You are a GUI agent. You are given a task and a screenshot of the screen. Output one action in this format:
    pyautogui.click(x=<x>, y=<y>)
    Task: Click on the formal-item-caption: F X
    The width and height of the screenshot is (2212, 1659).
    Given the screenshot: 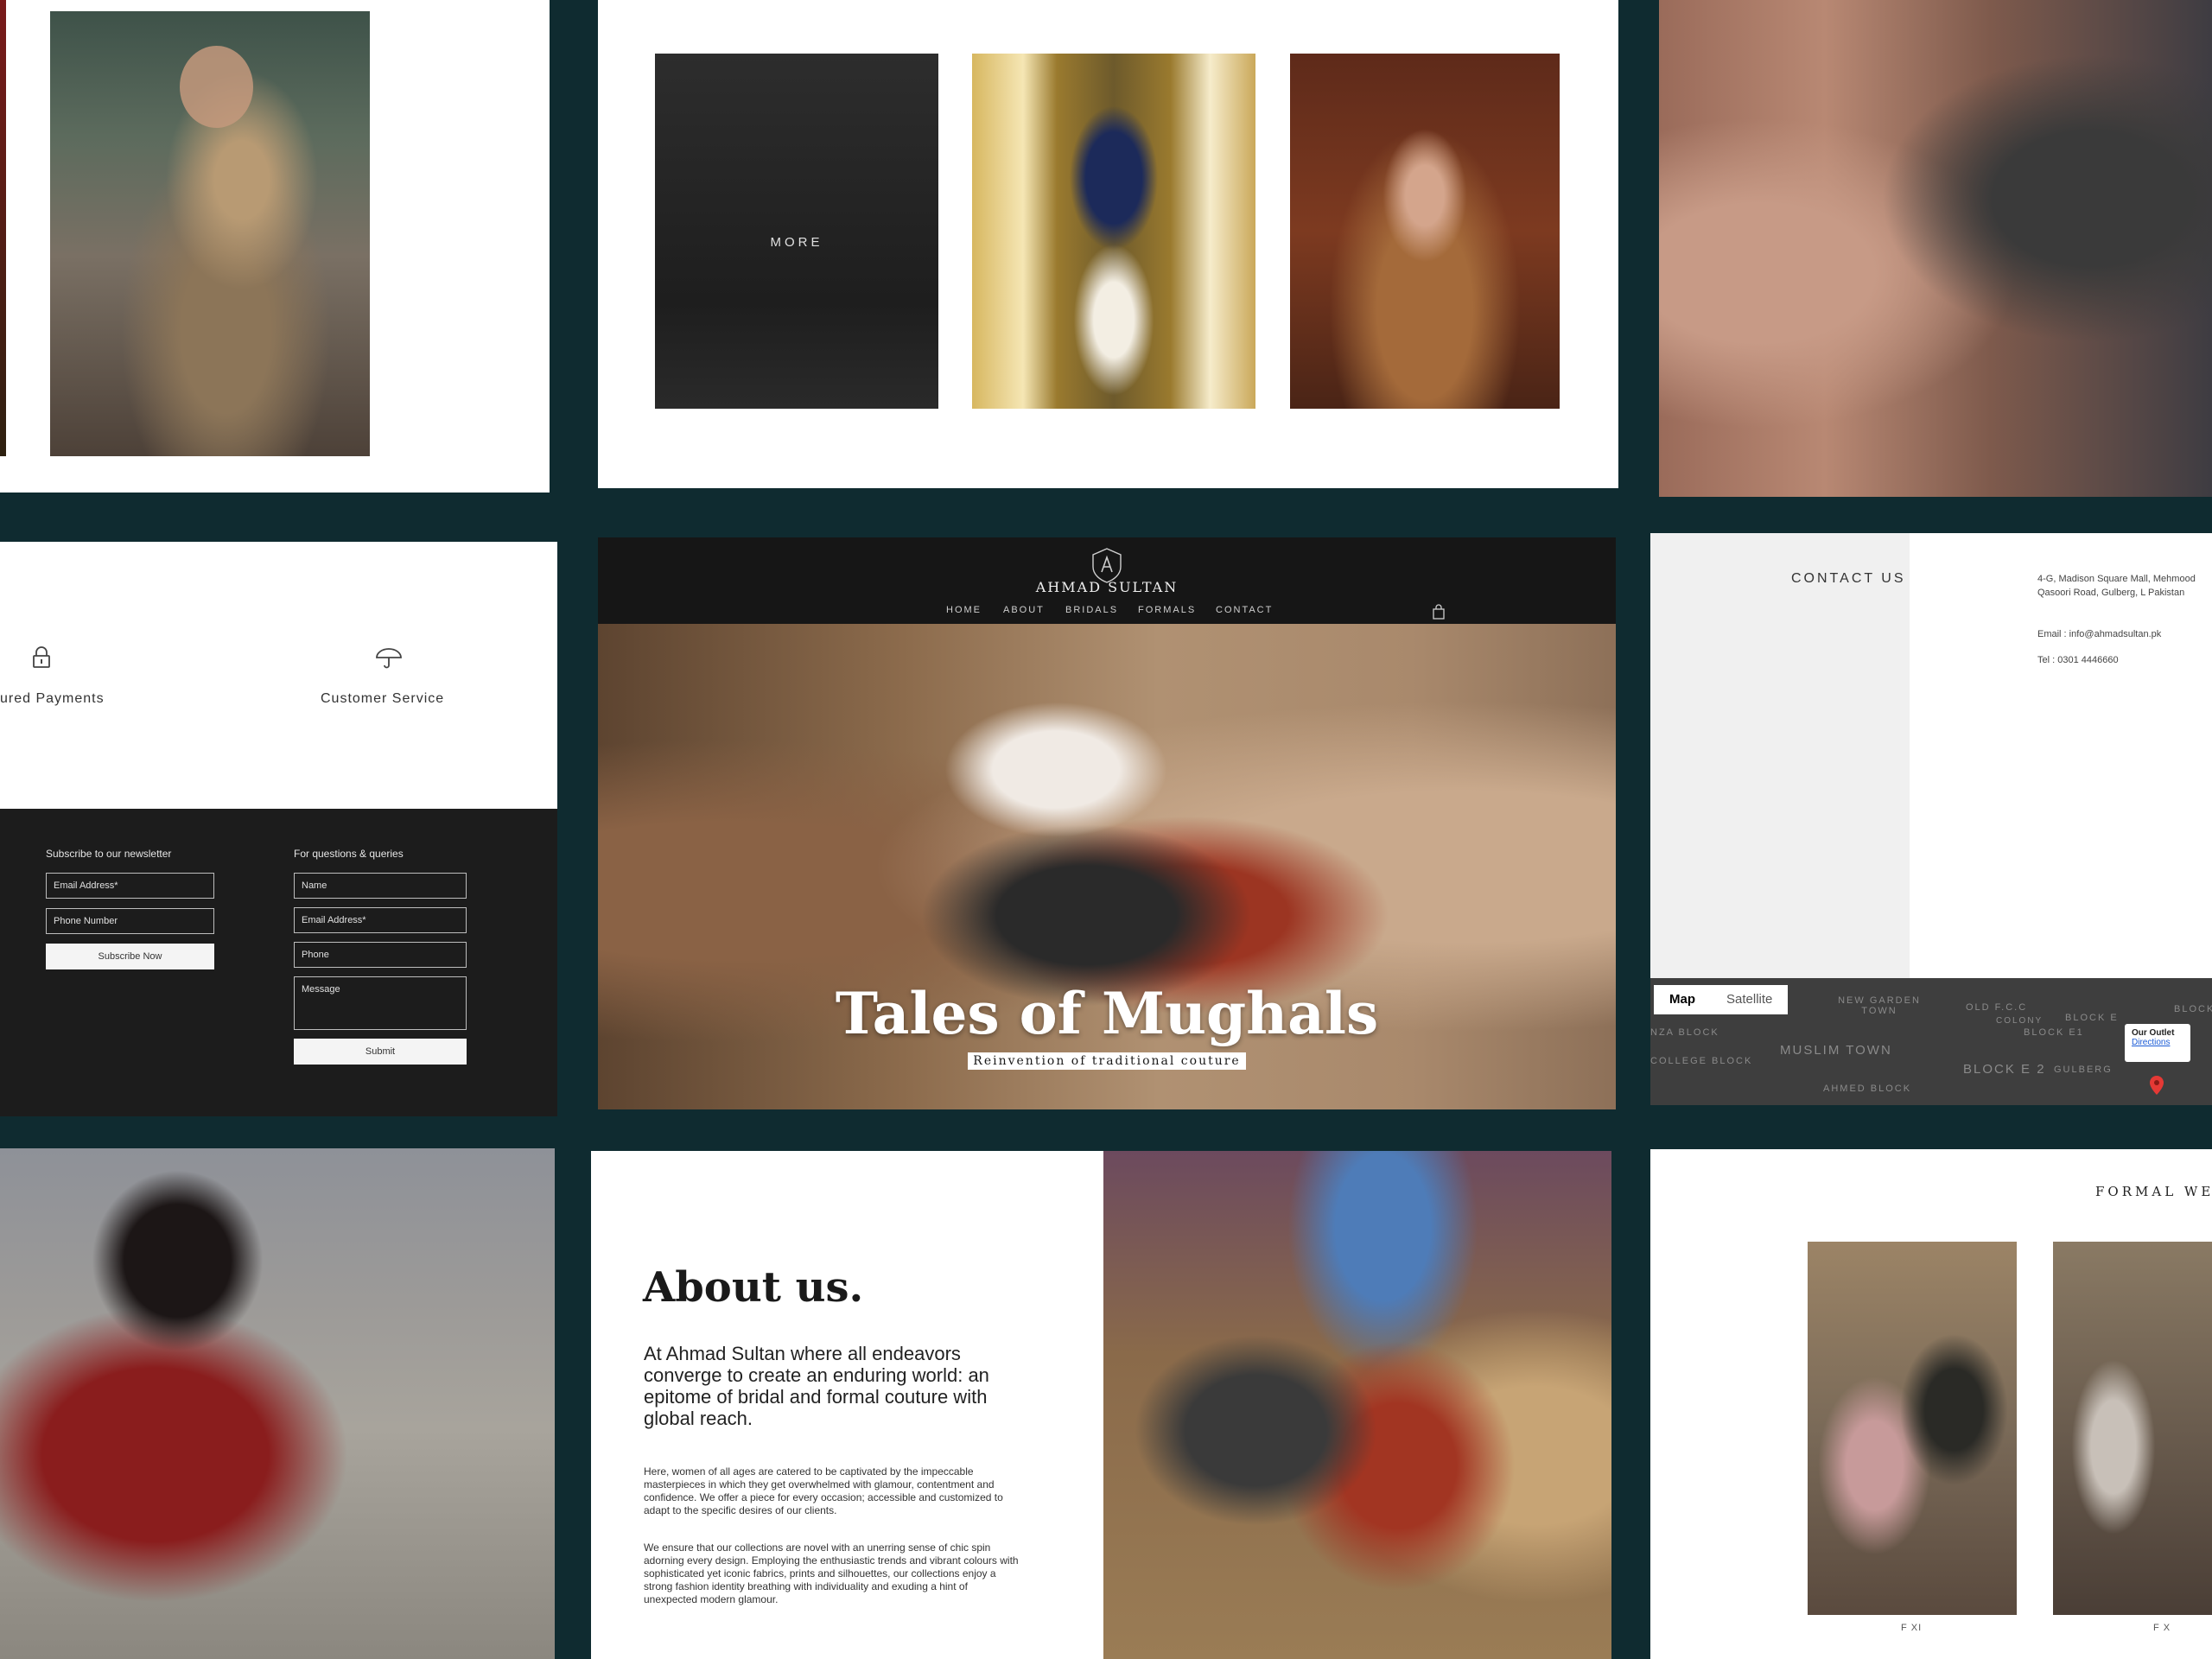 What is the action you would take?
    pyautogui.click(x=2162, y=1628)
    